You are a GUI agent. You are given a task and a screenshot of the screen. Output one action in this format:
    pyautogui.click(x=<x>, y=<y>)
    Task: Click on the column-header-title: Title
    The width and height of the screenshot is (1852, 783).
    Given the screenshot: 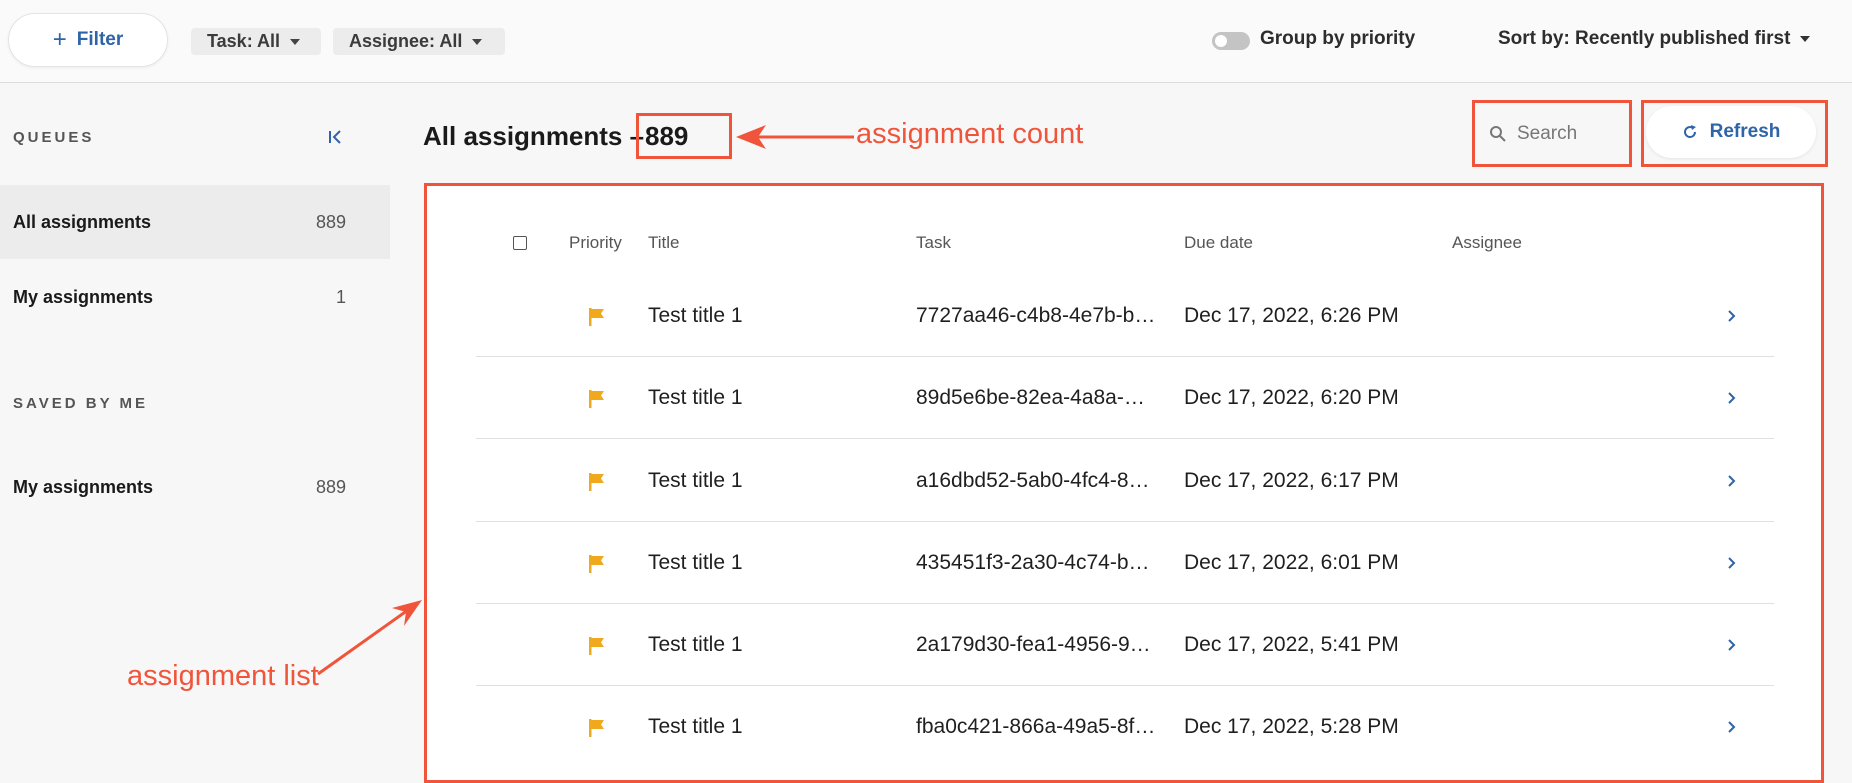 What is the action you would take?
    pyautogui.click(x=664, y=243)
    